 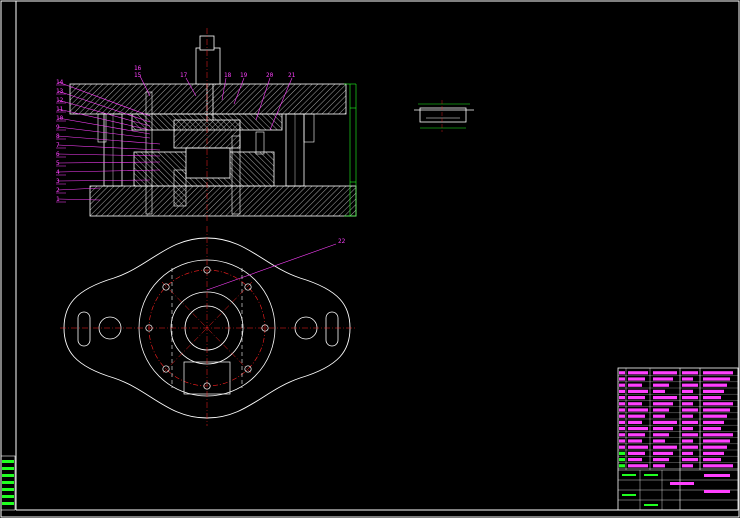 What do you see at coordinates (292, 75) in the screenshot?
I see `callout-21: 21` at bounding box center [292, 75].